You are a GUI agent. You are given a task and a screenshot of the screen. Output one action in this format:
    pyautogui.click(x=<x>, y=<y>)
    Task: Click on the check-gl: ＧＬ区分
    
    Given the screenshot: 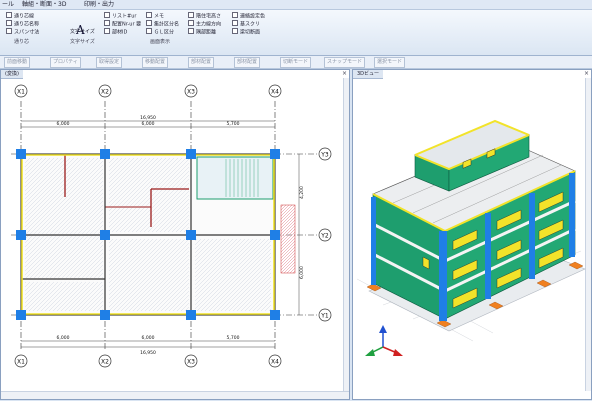 What is the action you would take?
    pyautogui.click(x=160, y=32)
    